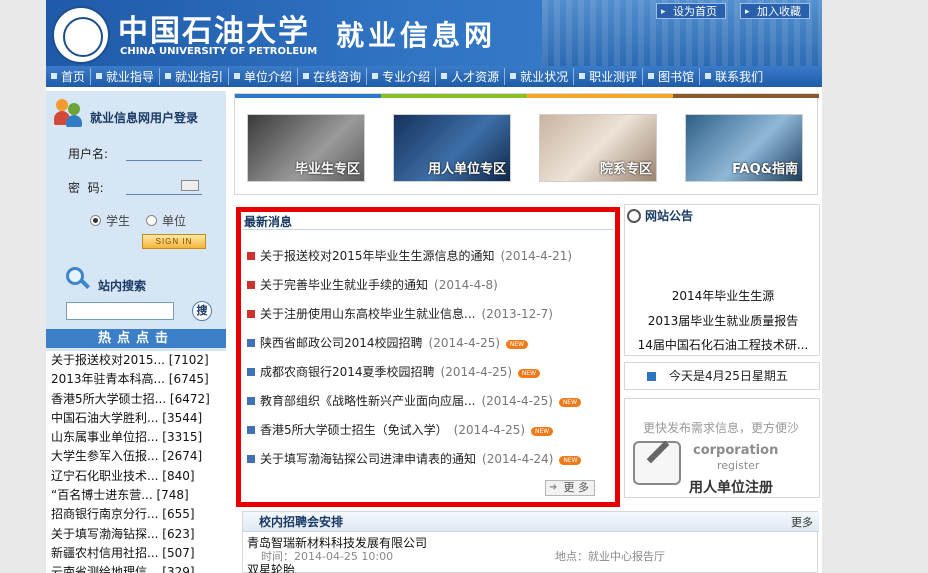 This screenshot has height=573, width=928. I want to click on notice-item: 2014年毕业生生源, so click(723, 295).